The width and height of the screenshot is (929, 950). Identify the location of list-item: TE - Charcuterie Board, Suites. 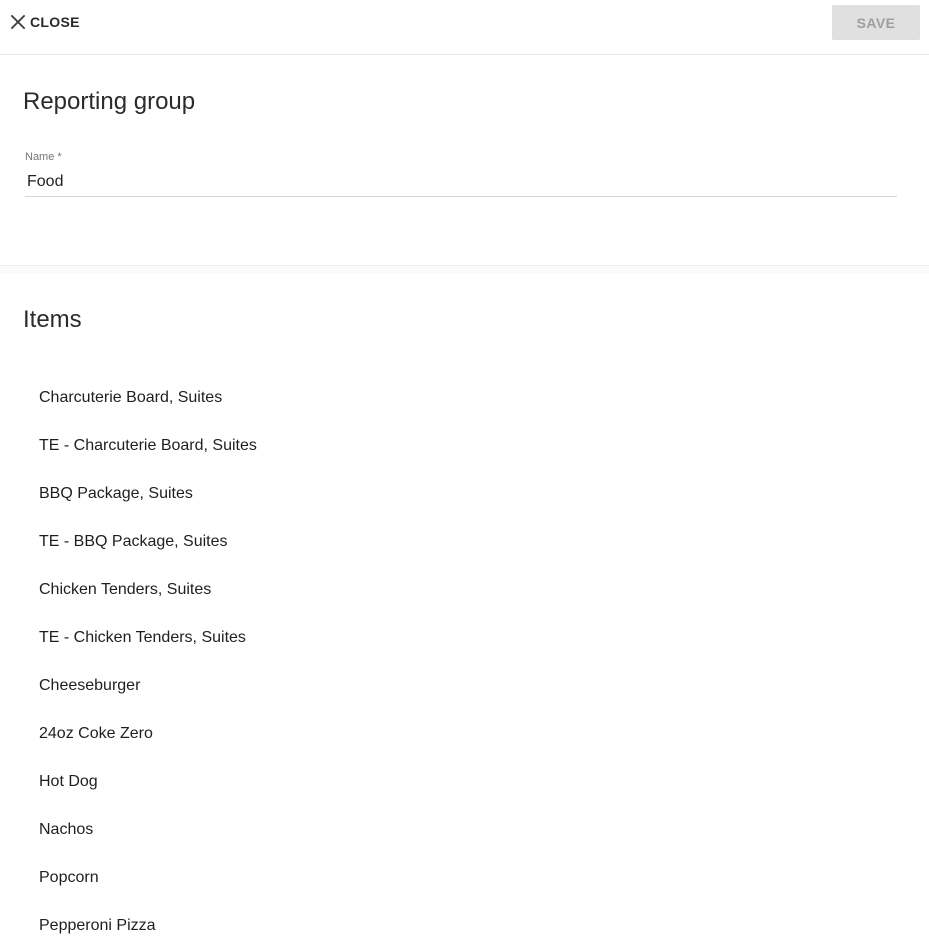
(469, 446).